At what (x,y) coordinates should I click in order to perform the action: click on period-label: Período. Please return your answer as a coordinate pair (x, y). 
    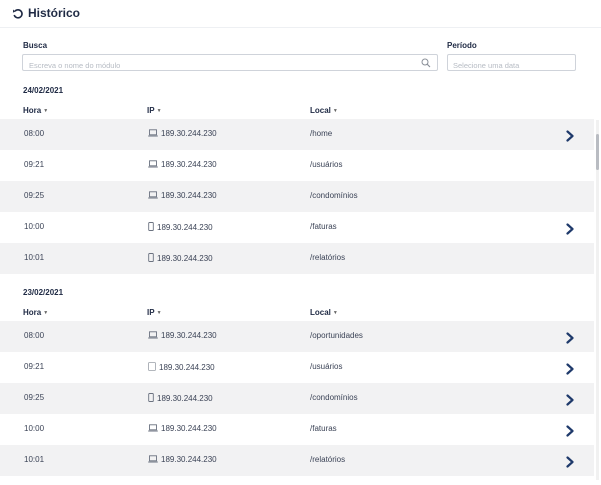
    Looking at the image, I should click on (462, 45).